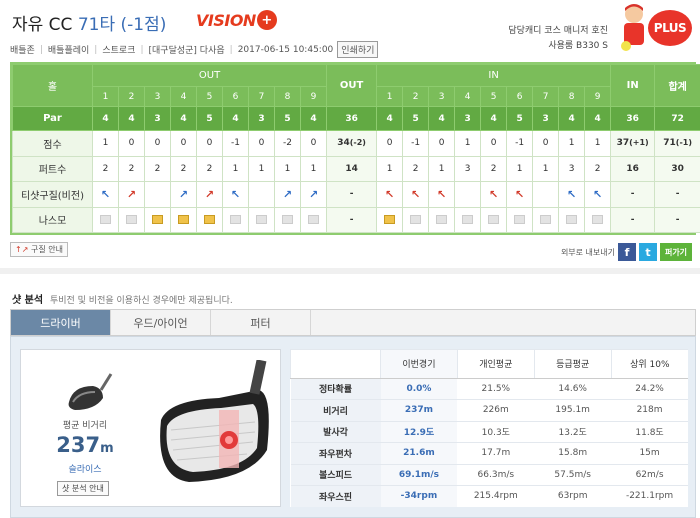  I want to click on shot-legend-button: ↑↗ 구질 안내, so click(39, 249).